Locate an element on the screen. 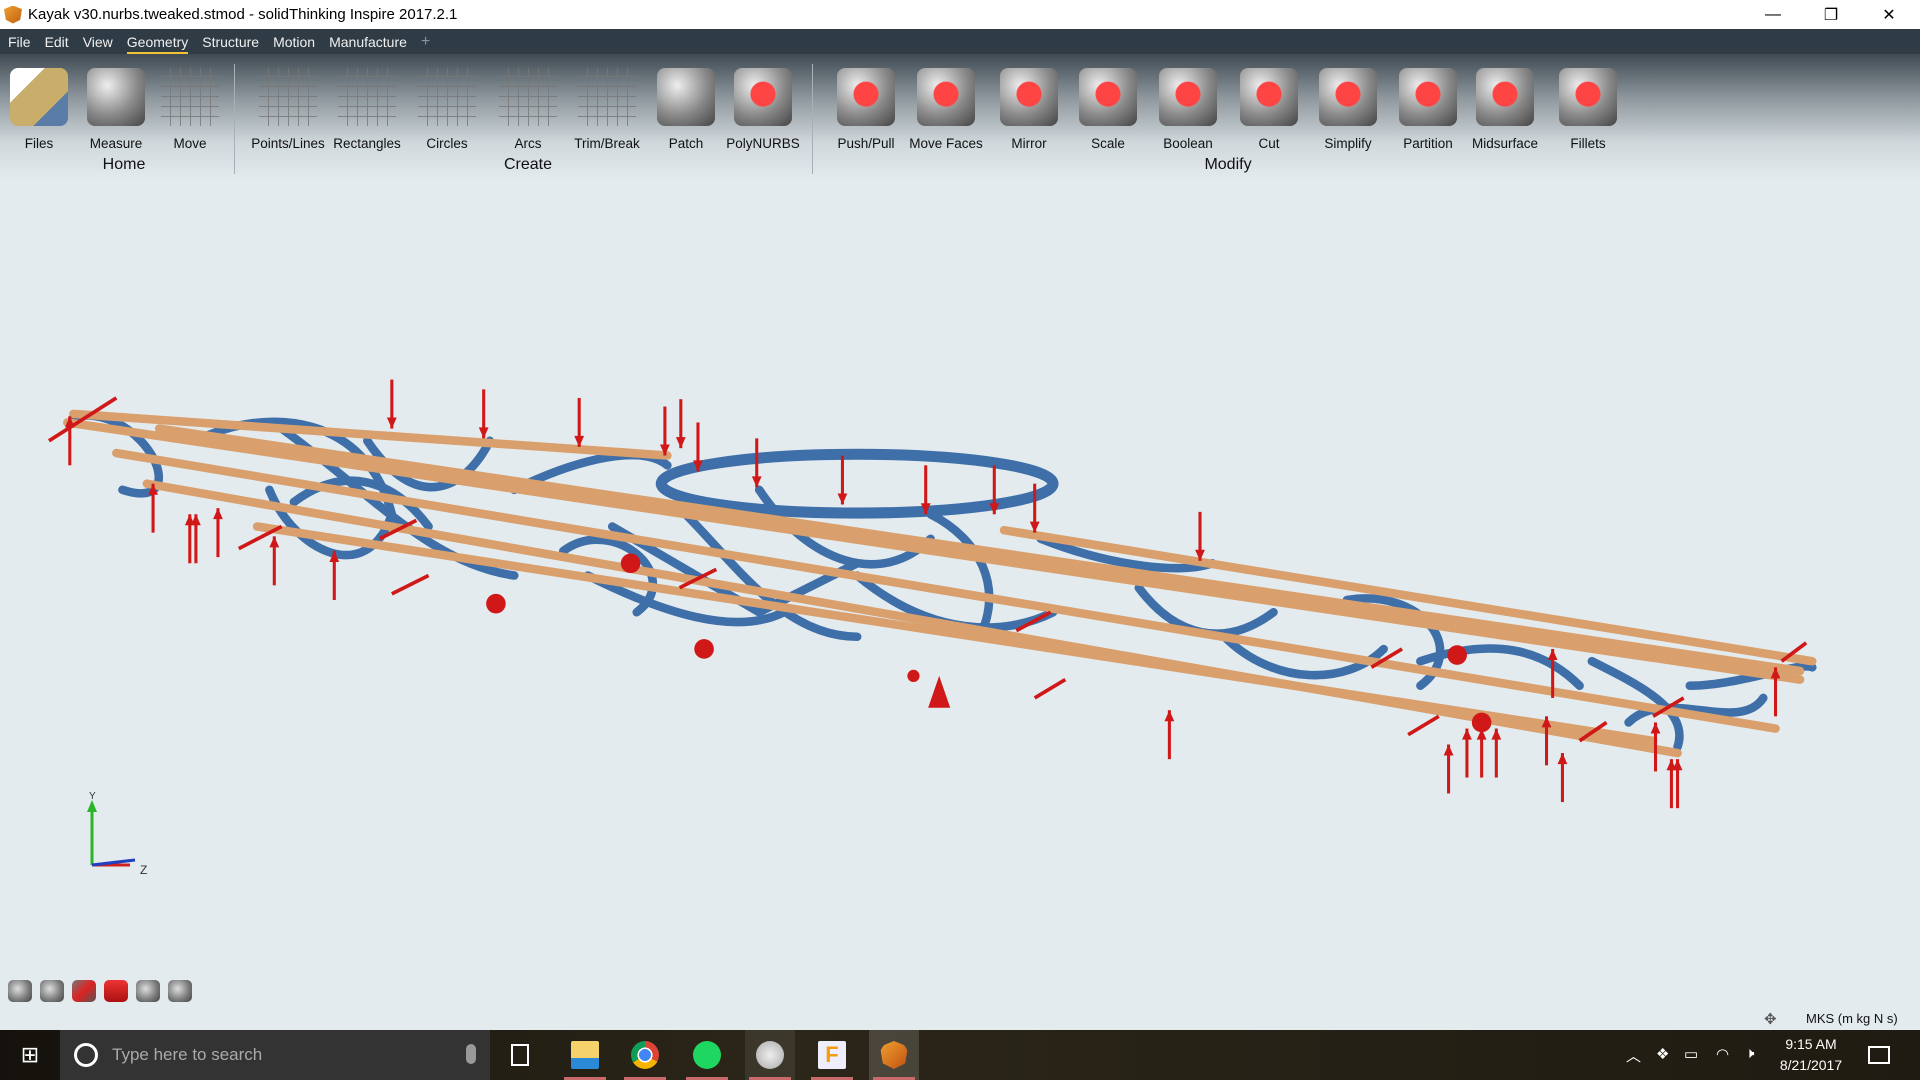  beam is located at coordinates (1408, 595).